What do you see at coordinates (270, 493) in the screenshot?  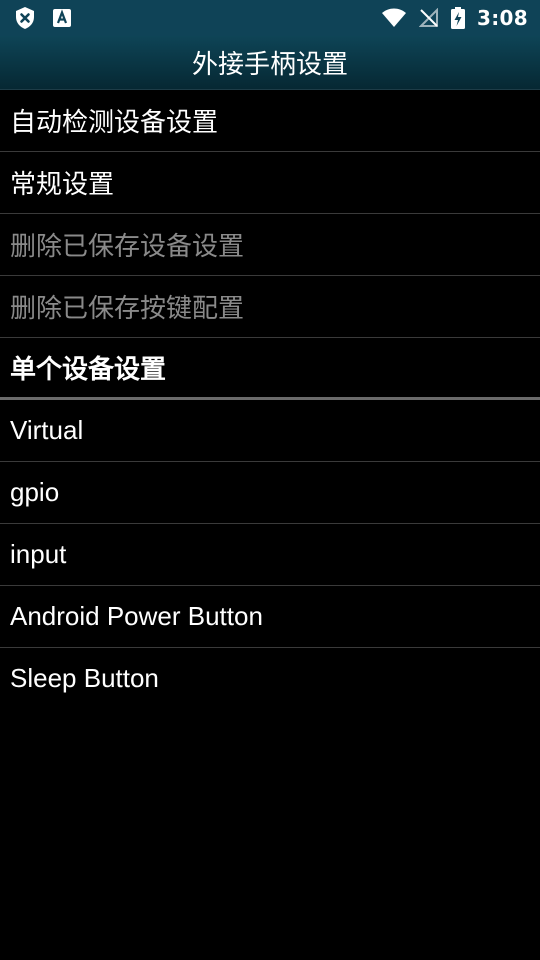 I see `device-item-gpio: gpio` at bounding box center [270, 493].